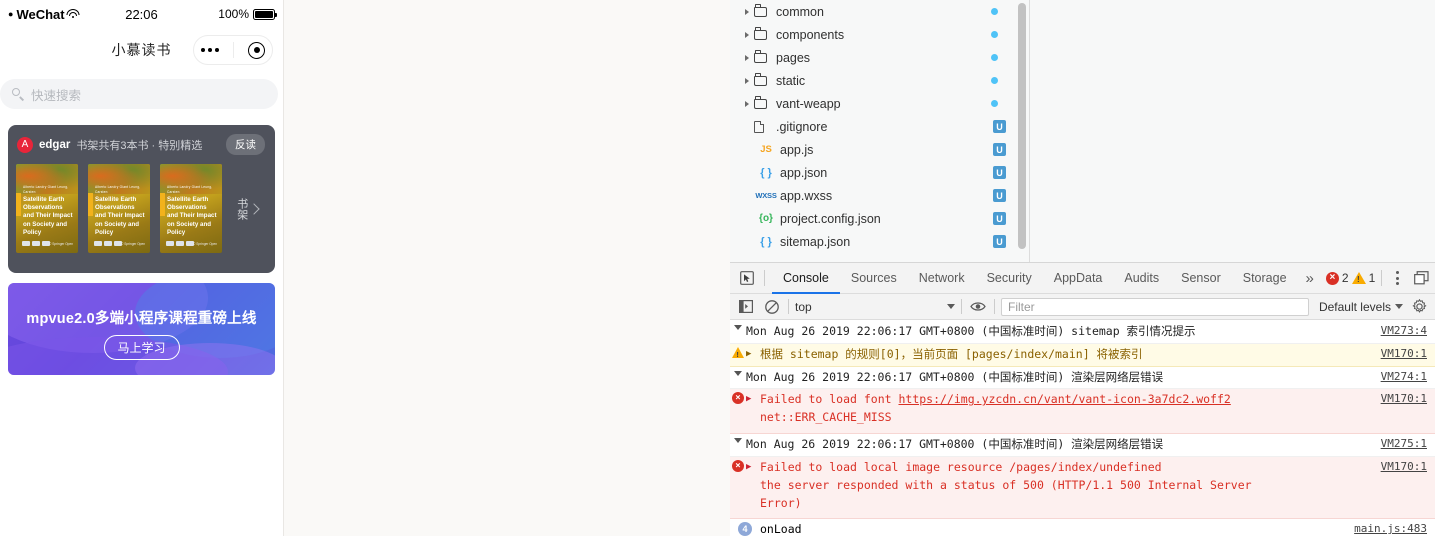 The width and height of the screenshot is (1435, 537). I want to click on git-status-badge: U, so click(999, 149).